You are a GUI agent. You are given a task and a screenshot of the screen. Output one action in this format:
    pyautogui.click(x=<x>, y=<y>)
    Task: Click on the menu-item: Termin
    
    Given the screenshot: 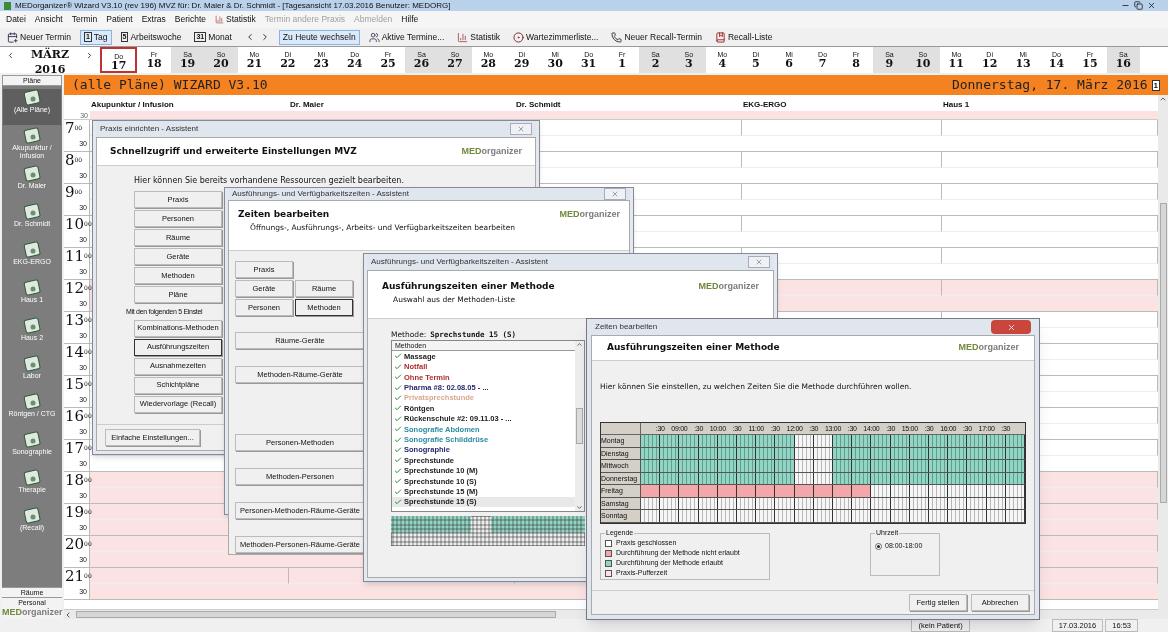 What is the action you would take?
    pyautogui.click(x=84, y=19)
    